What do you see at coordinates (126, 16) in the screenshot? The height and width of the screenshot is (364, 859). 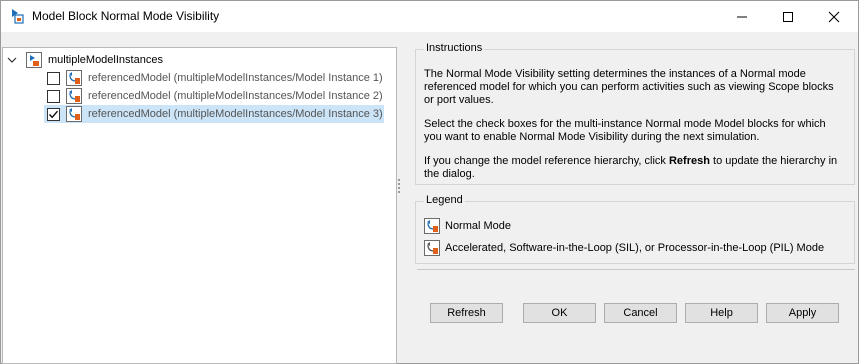 I see `window-title: Model Block Normal Mode Visibility` at bounding box center [126, 16].